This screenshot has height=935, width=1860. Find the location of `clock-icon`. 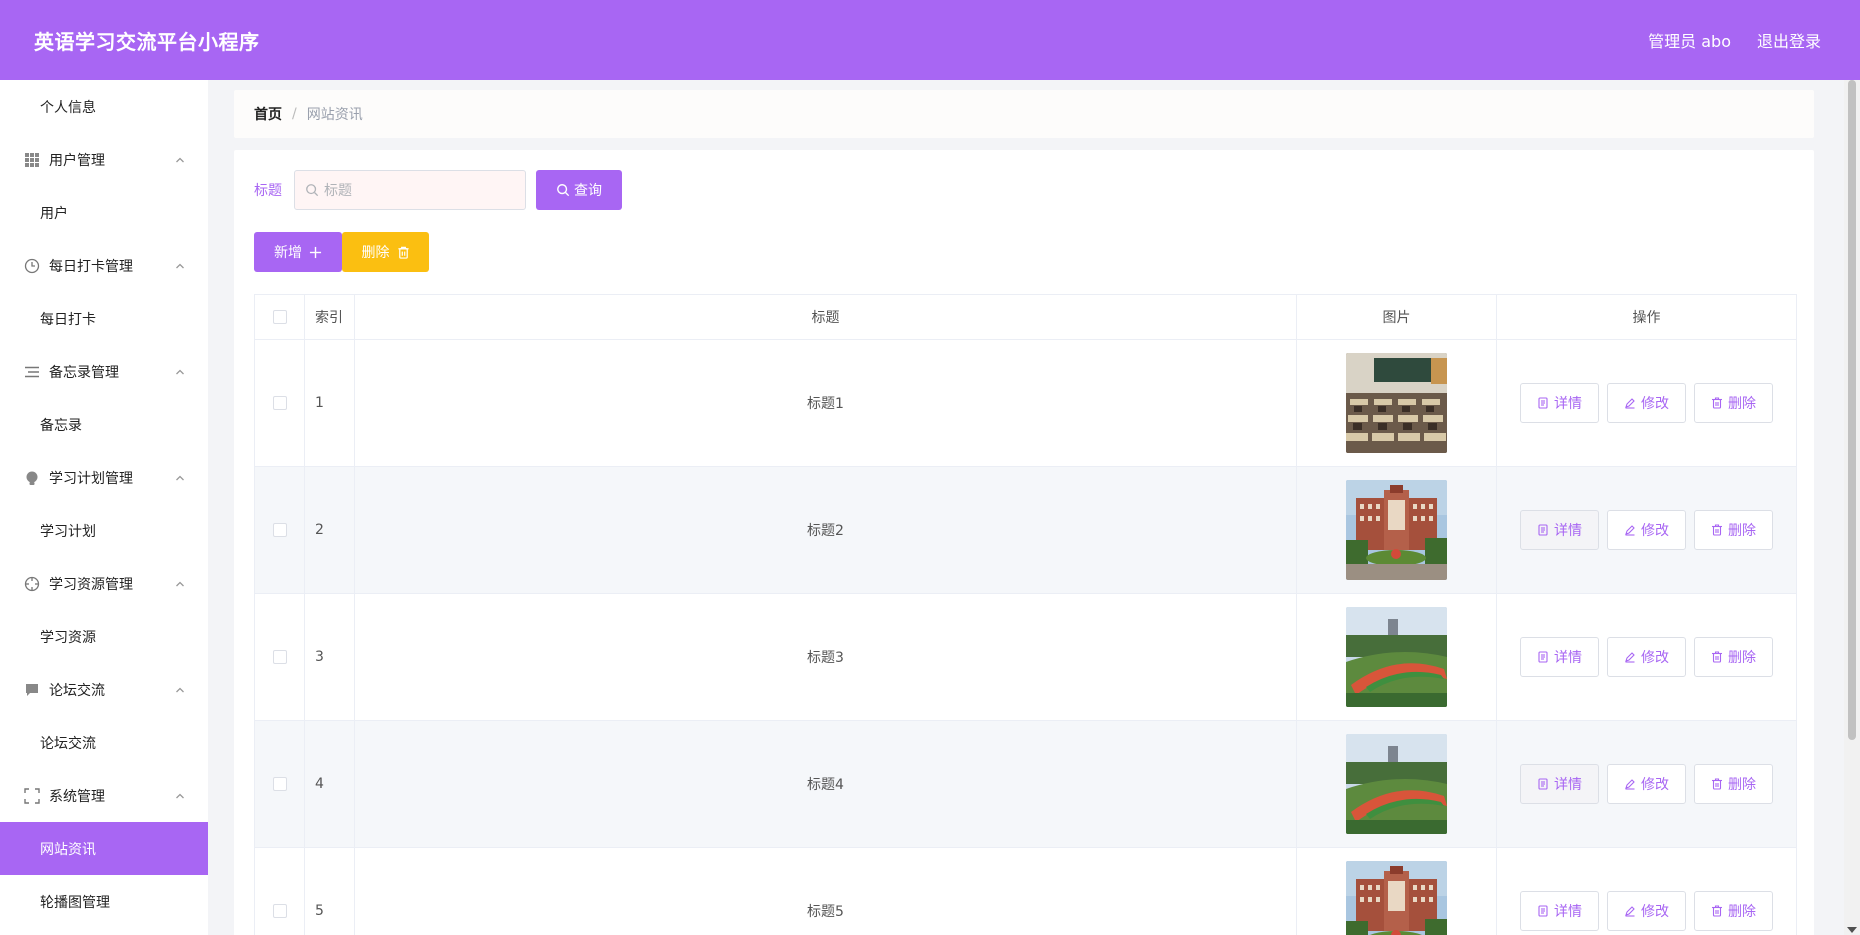

clock-icon is located at coordinates (32, 266).